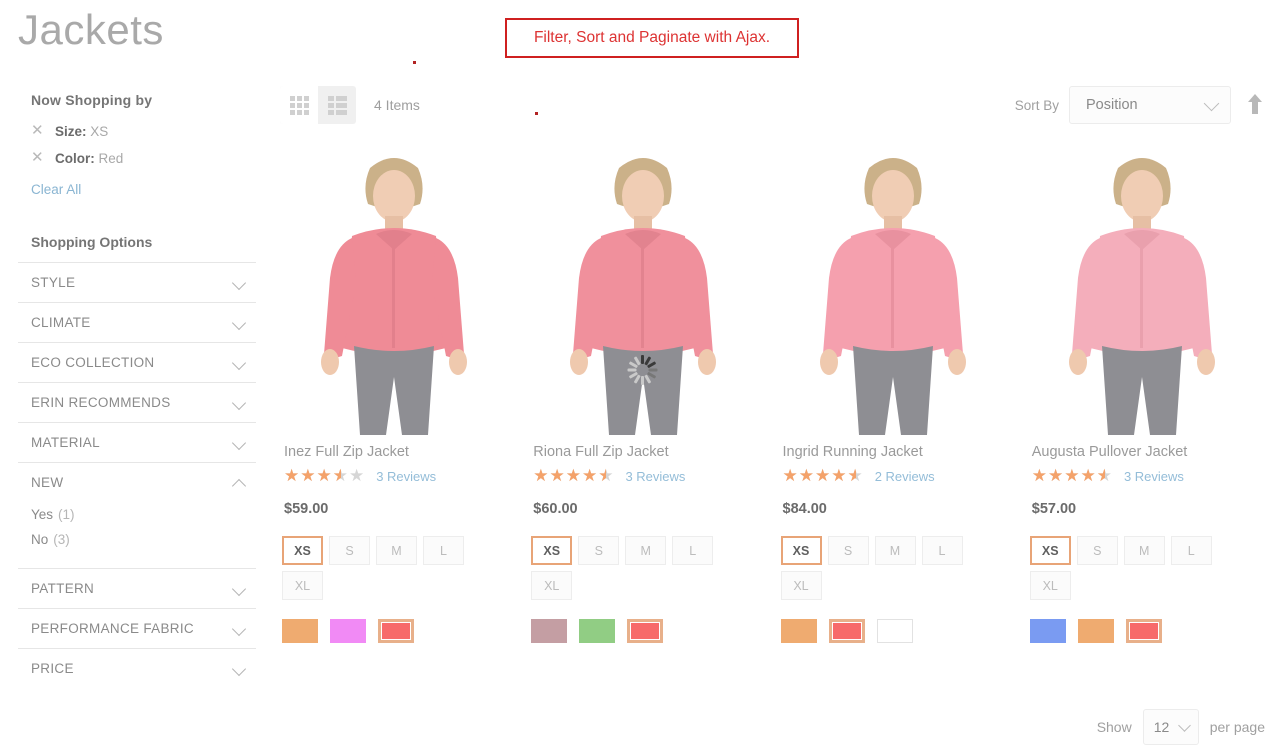 This screenshot has height=753, width=1277. What do you see at coordinates (1112, 105) in the screenshot?
I see `sort-by-value: Position` at bounding box center [1112, 105].